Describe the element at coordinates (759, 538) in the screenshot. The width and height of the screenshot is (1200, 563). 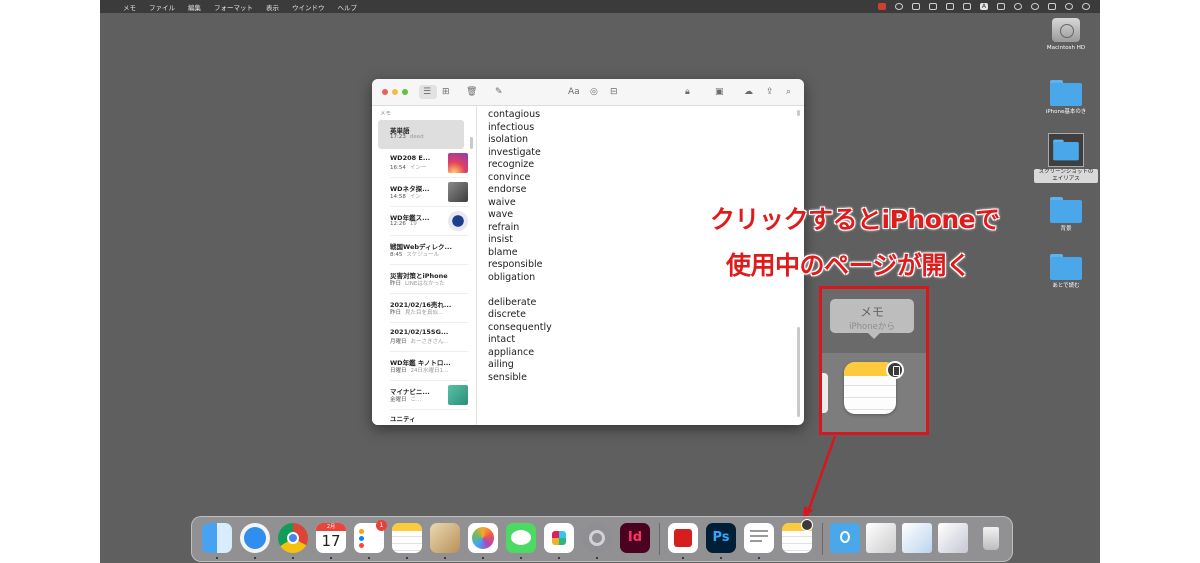
I see `textedit-app-icon` at that location.